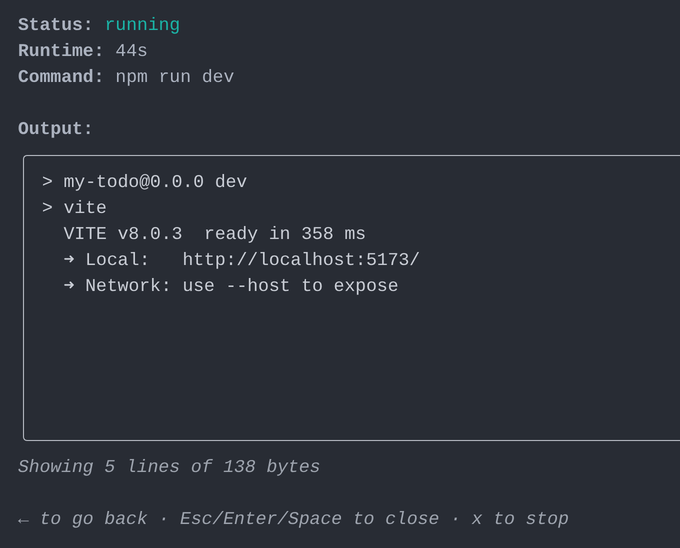 The image size is (680, 548). What do you see at coordinates (131, 52) in the screenshot?
I see `field-value: 44s` at bounding box center [131, 52].